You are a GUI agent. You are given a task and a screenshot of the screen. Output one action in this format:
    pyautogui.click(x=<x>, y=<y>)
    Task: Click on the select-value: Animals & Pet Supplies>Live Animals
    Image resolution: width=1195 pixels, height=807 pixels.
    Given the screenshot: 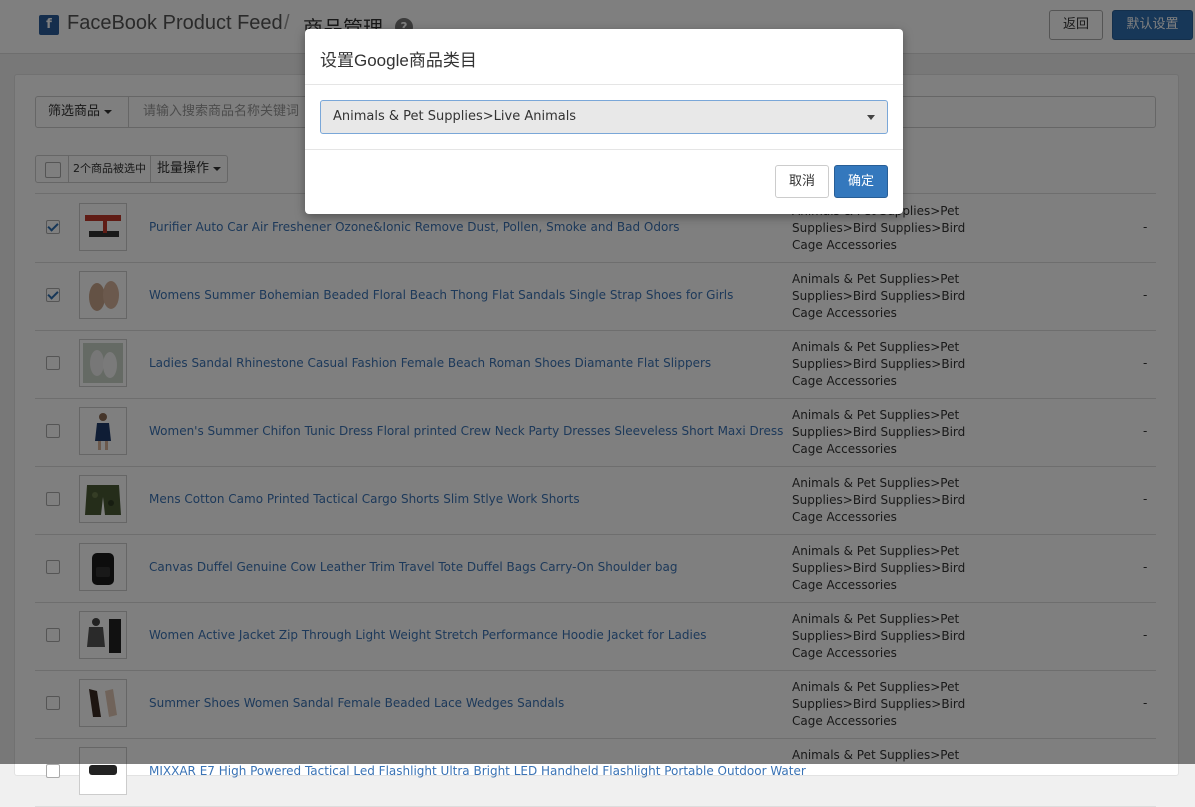 What is the action you would take?
    pyautogui.click(x=455, y=116)
    